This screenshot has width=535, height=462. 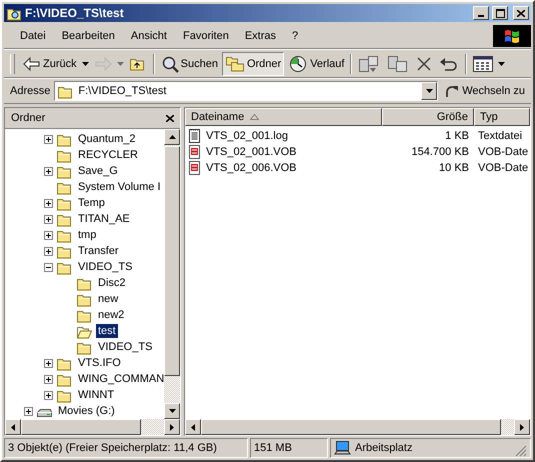 What do you see at coordinates (194, 136) in the screenshot?
I see `text-file-icon` at bounding box center [194, 136].